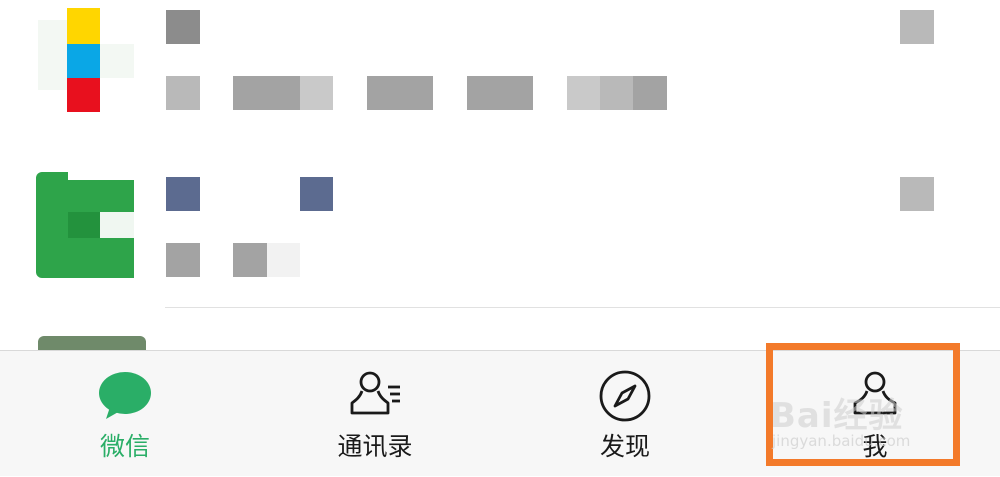 Image resolution: width=1000 pixels, height=477 pixels. I want to click on pixelated-timestamp, so click(917, 194).